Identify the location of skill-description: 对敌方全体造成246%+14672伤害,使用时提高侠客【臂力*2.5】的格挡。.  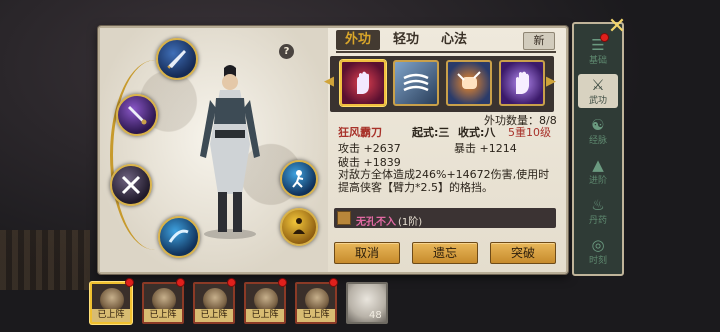
(444, 181).